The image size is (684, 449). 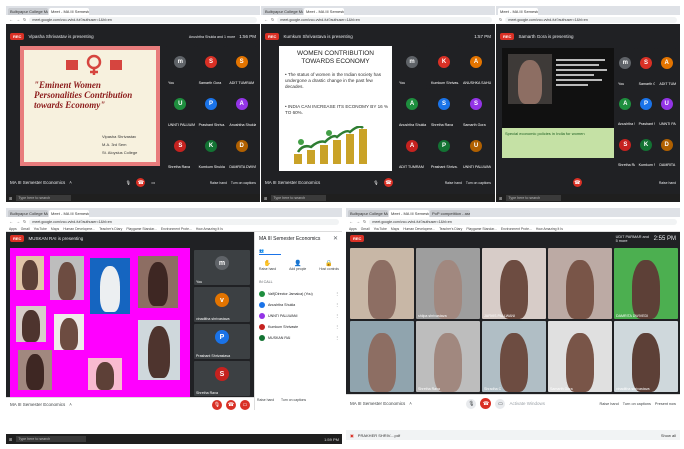 What do you see at coordinates (153, 183) in the screenshot?
I see `camera-off-icon: ▭` at bounding box center [153, 183].